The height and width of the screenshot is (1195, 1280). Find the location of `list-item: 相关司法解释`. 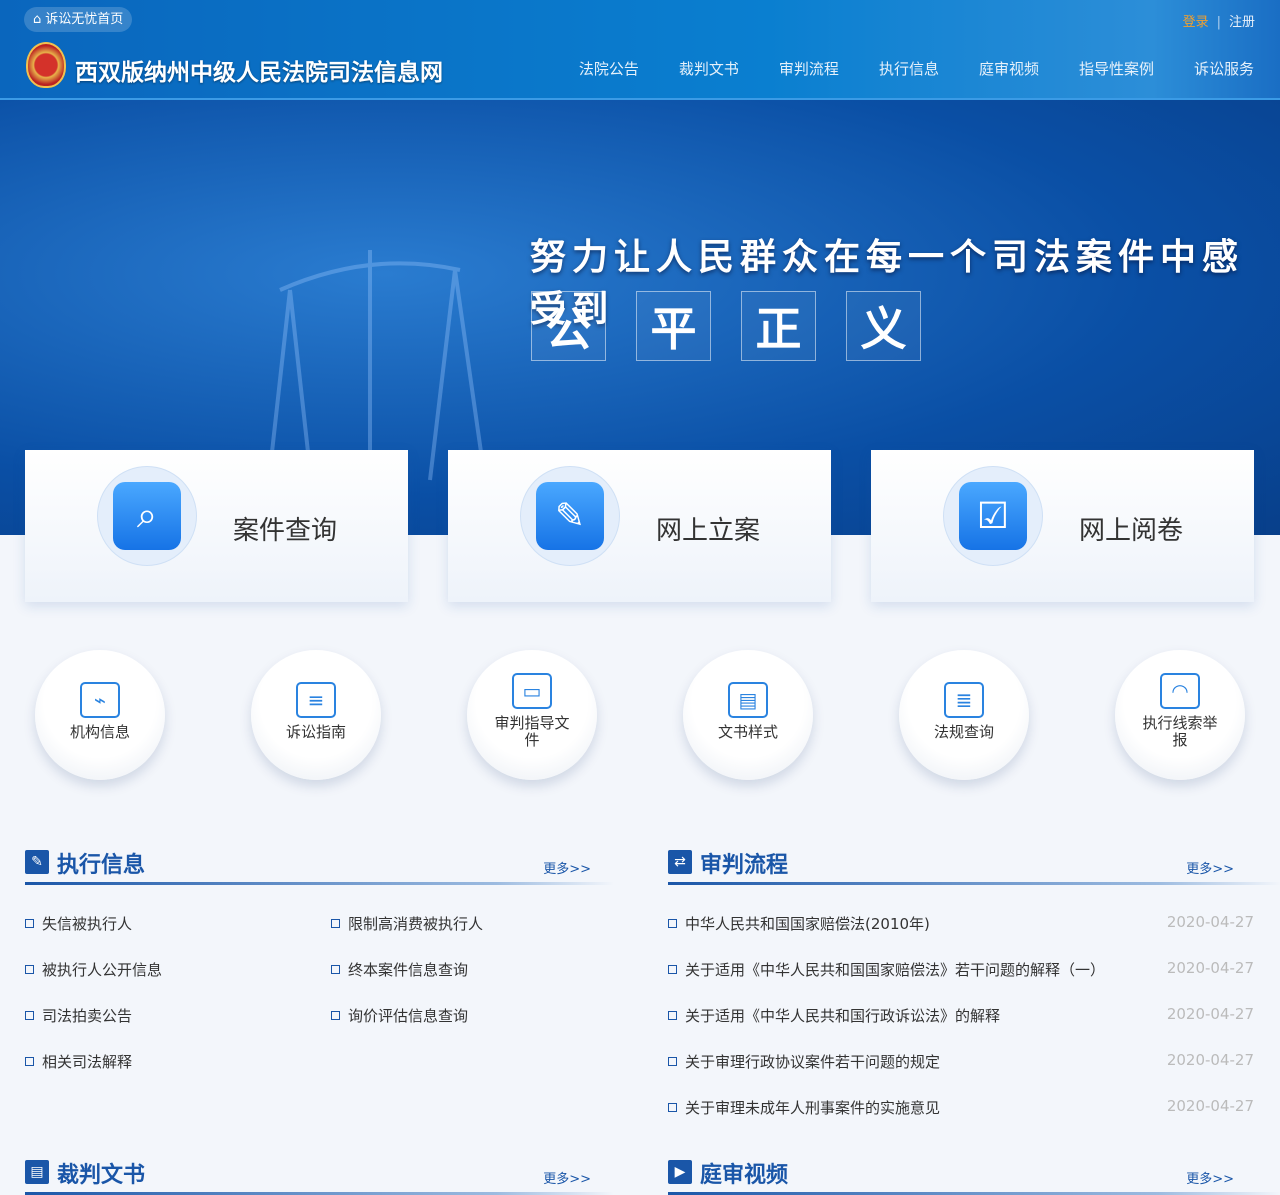

list-item: 相关司法解释 is located at coordinates (78, 1061).